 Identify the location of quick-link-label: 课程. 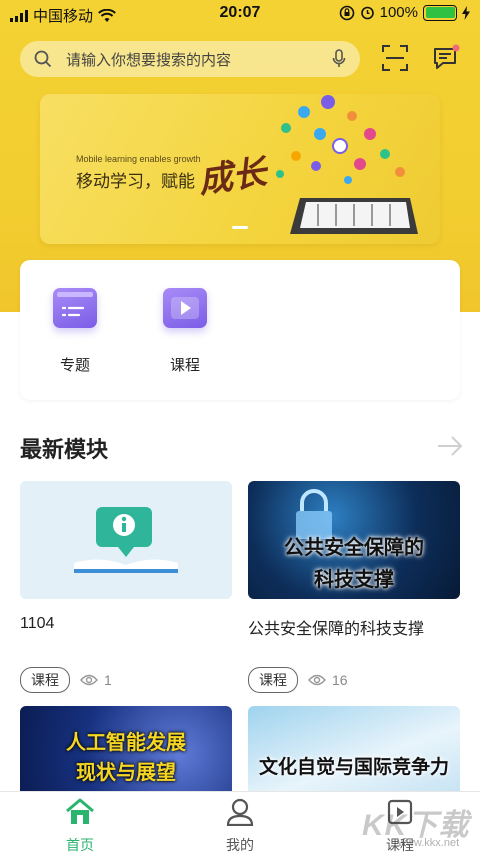
(184, 365).